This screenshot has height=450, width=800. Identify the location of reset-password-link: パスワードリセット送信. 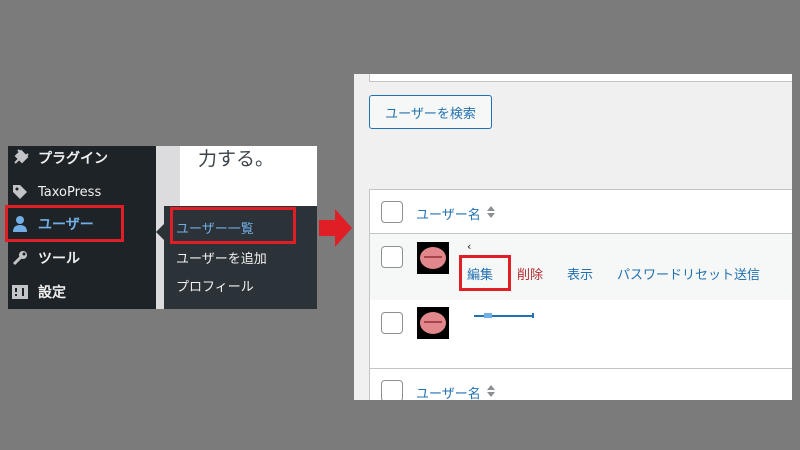
(688, 273).